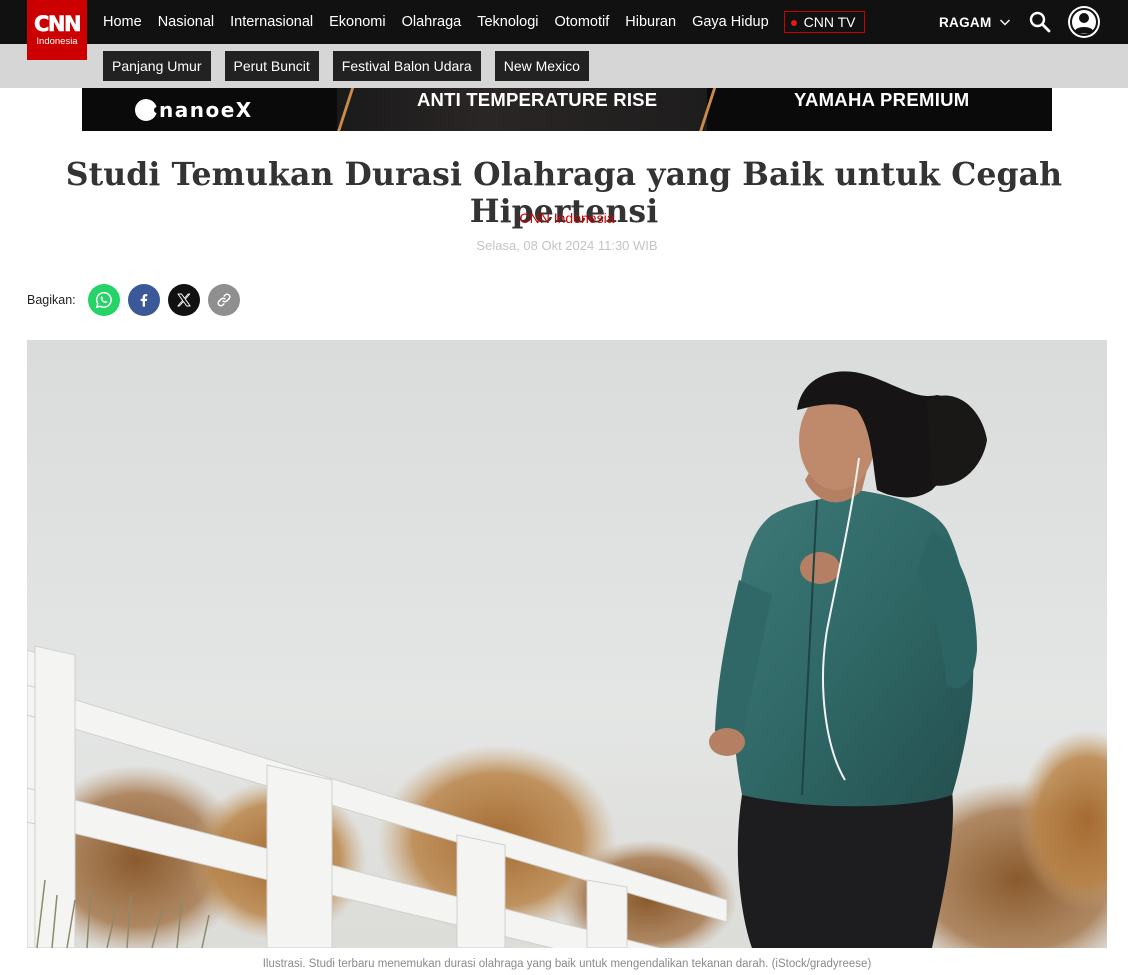 The height and width of the screenshot is (975, 1128). I want to click on tag-perut-buncit: Perut Buncit, so click(271, 66).